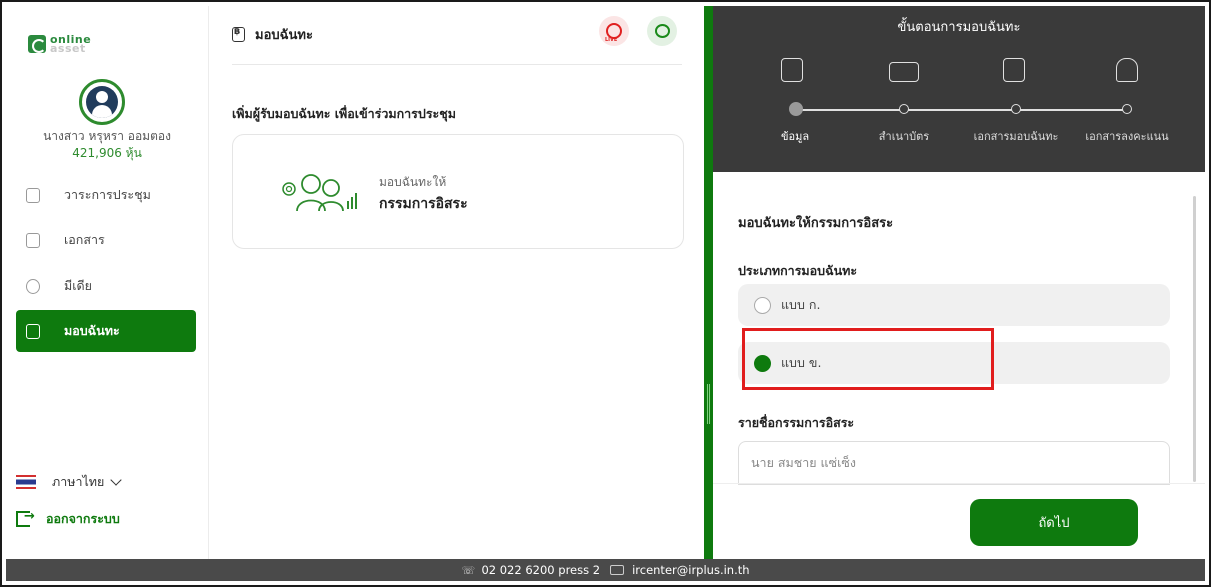  What do you see at coordinates (1194, 339) in the screenshot?
I see `scrollbar` at bounding box center [1194, 339].